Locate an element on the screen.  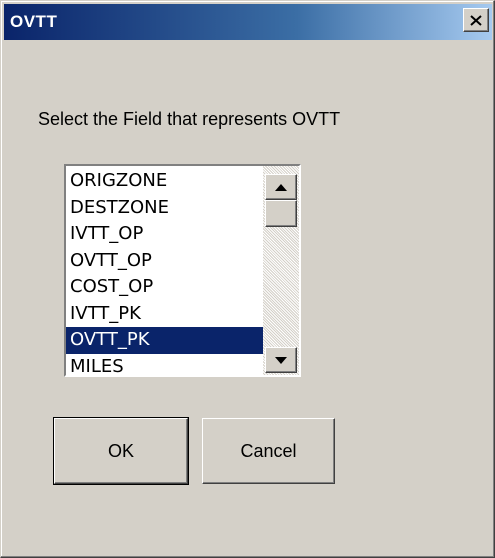
arrow-down-icon is located at coordinates (281, 360).